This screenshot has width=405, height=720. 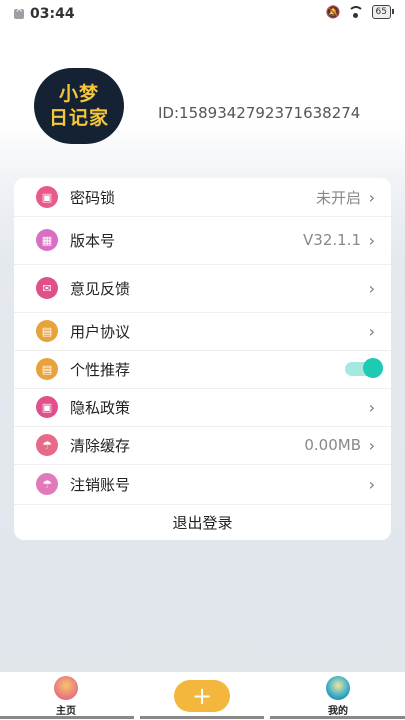 I want to click on logout-button: 退出登录, so click(x=202, y=522).